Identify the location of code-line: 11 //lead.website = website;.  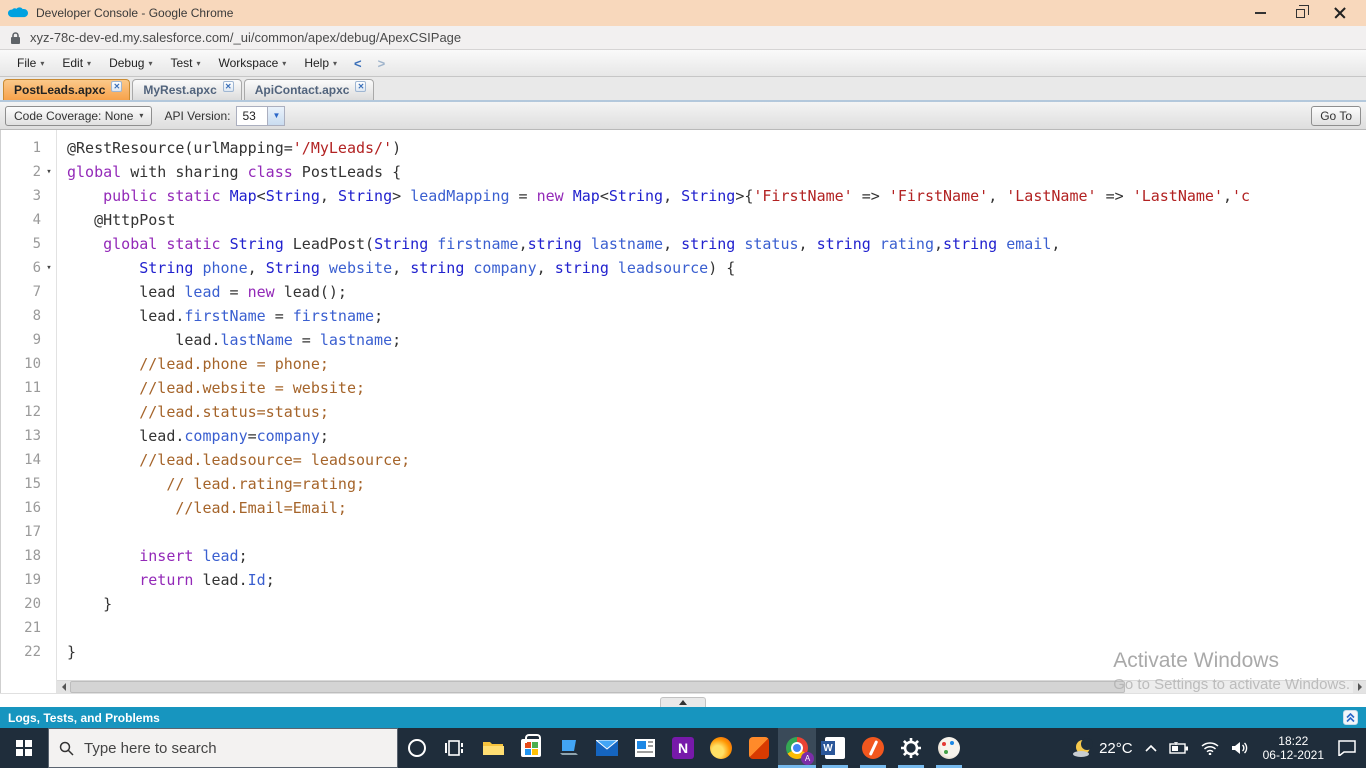
(683, 388).